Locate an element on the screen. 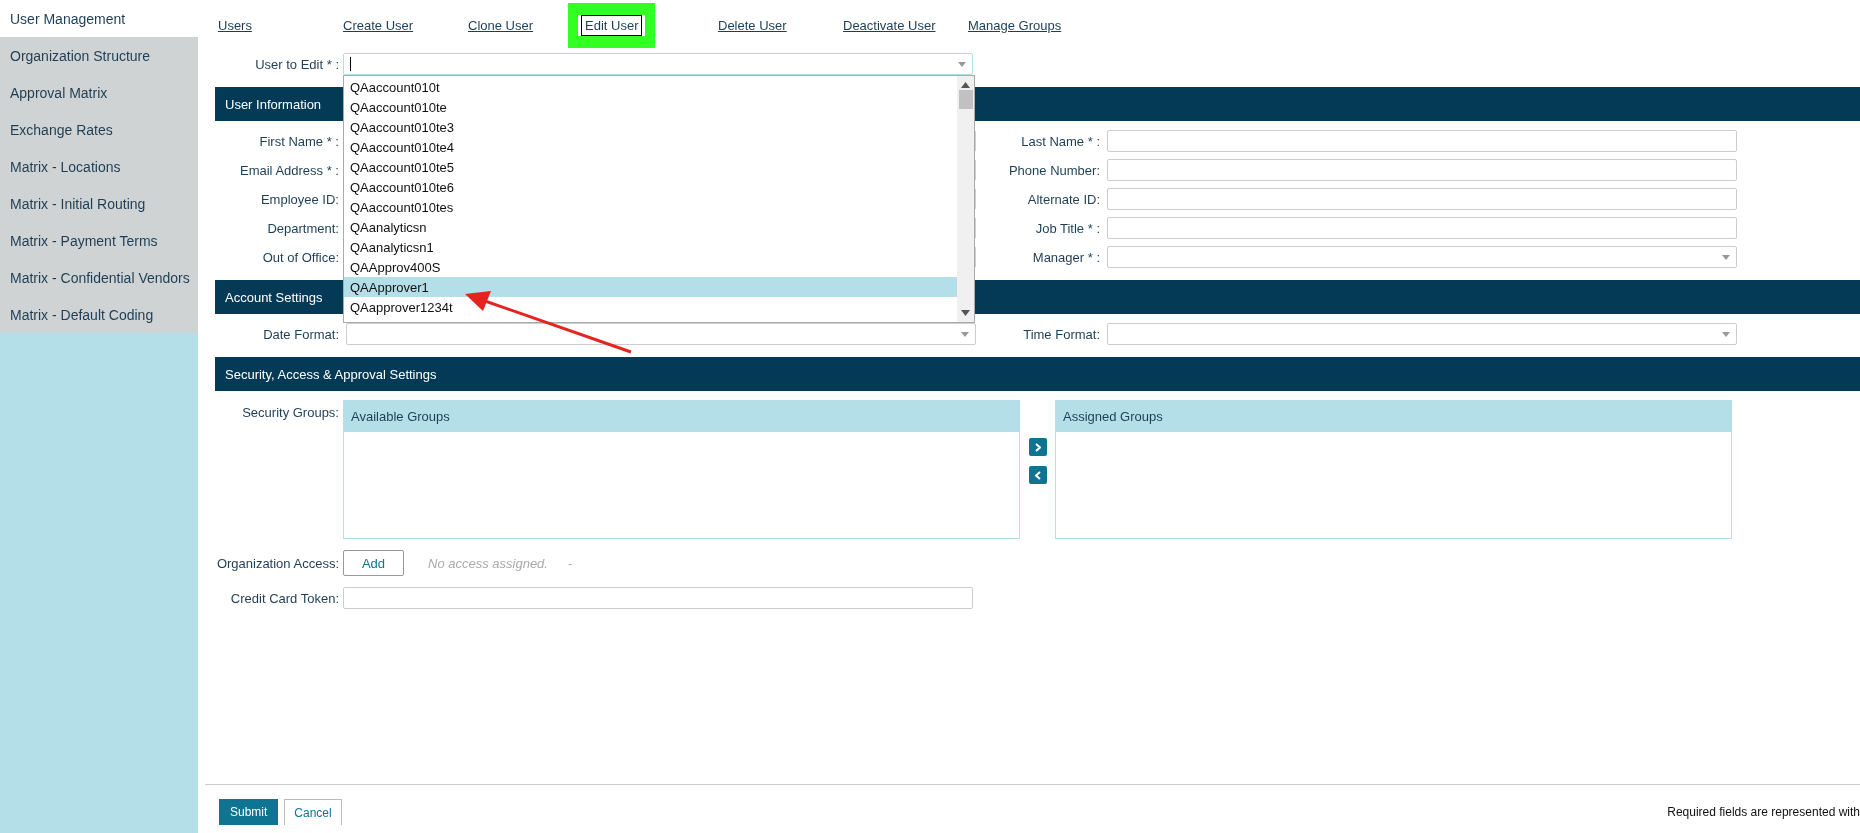 Image resolution: width=1860 pixels, height=833 pixels. field-label: Alternate ID: is located at coordinates (1063, 199).